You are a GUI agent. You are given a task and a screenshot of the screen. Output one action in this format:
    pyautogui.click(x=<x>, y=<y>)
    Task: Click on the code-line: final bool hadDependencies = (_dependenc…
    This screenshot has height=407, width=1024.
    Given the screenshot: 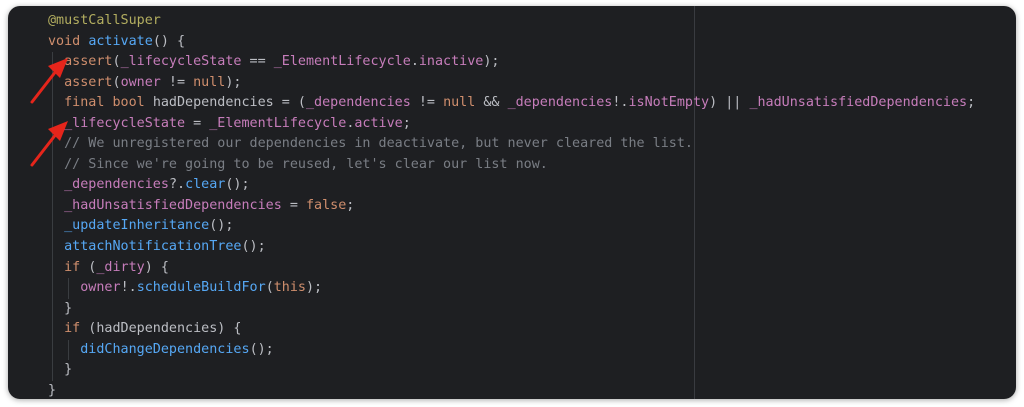 What is the action you would take?
    pyautogui.click(x=512, y=103)
    